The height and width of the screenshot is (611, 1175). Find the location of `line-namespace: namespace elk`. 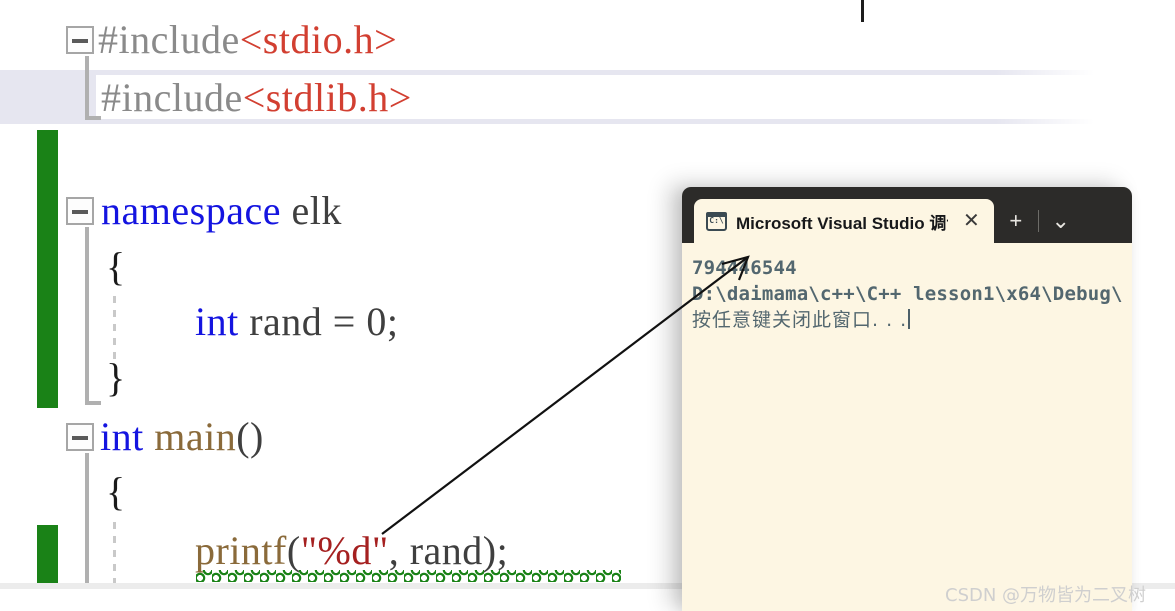

line-namespace: namespace elk is located at coordinates (221, 211).